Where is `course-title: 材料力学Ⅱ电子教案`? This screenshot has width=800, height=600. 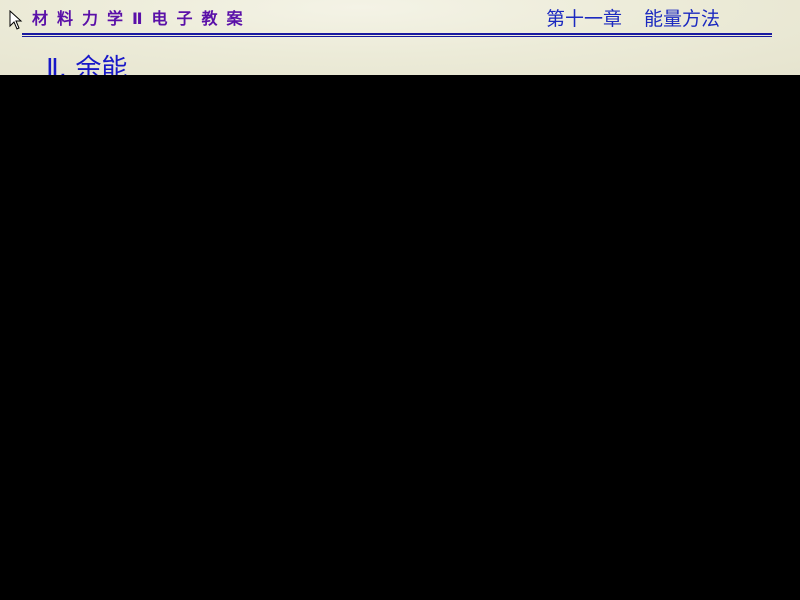
course-title: 材料力学Ⅱ电子教案 is located at coordinates (142, 18).